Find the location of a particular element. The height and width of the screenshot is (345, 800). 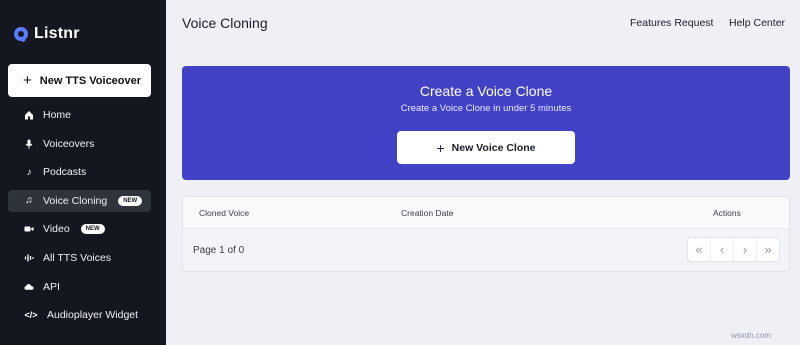

brand-logo: Listnr is located at coordinates (47, 34).